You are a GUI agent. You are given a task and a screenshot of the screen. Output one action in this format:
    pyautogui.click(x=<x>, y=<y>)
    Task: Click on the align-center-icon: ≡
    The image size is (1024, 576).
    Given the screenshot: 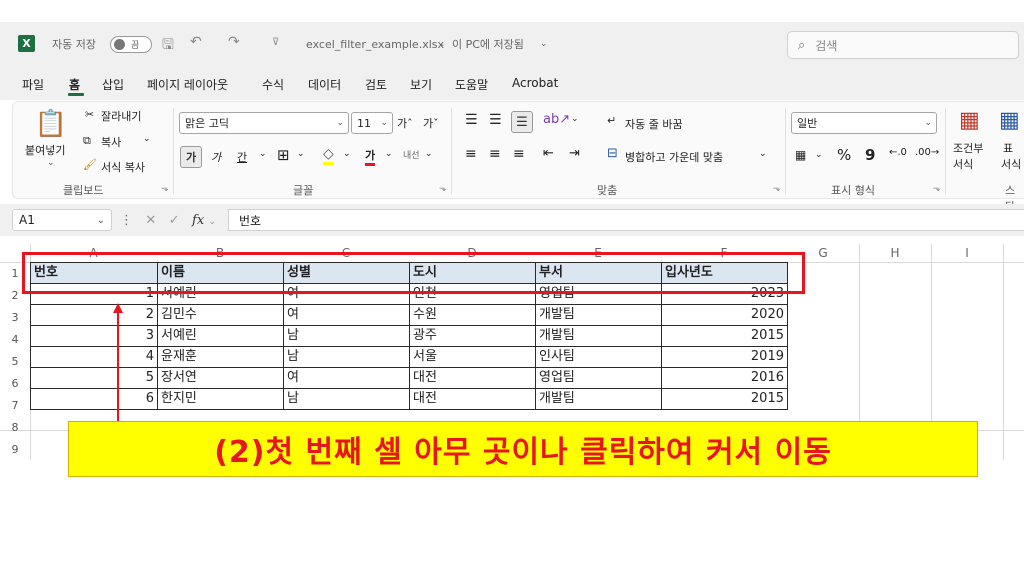 What is the action you would take?
    pyautogui.click(x=495, y=154)
    